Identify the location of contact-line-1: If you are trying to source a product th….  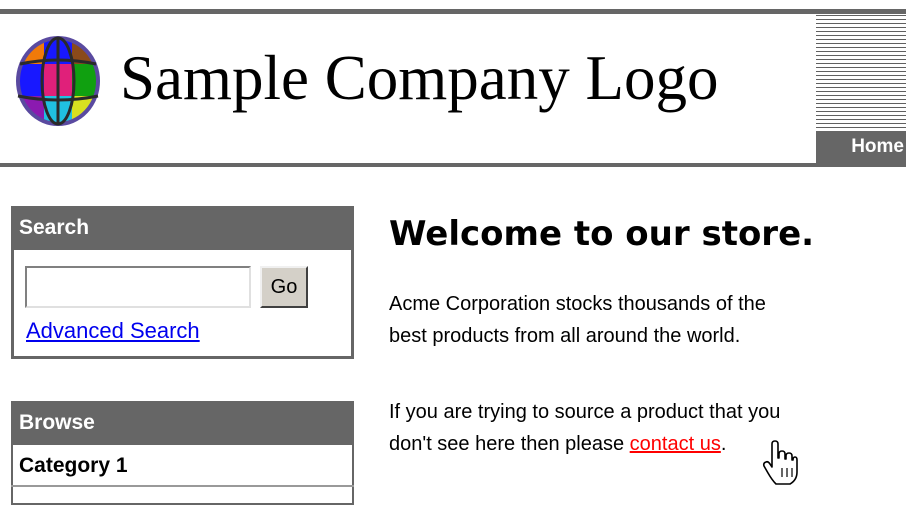
(585, 412).